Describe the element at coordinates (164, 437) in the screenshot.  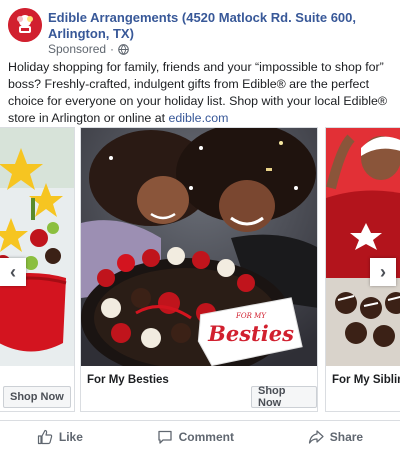
I see `comment-icon` at that location.